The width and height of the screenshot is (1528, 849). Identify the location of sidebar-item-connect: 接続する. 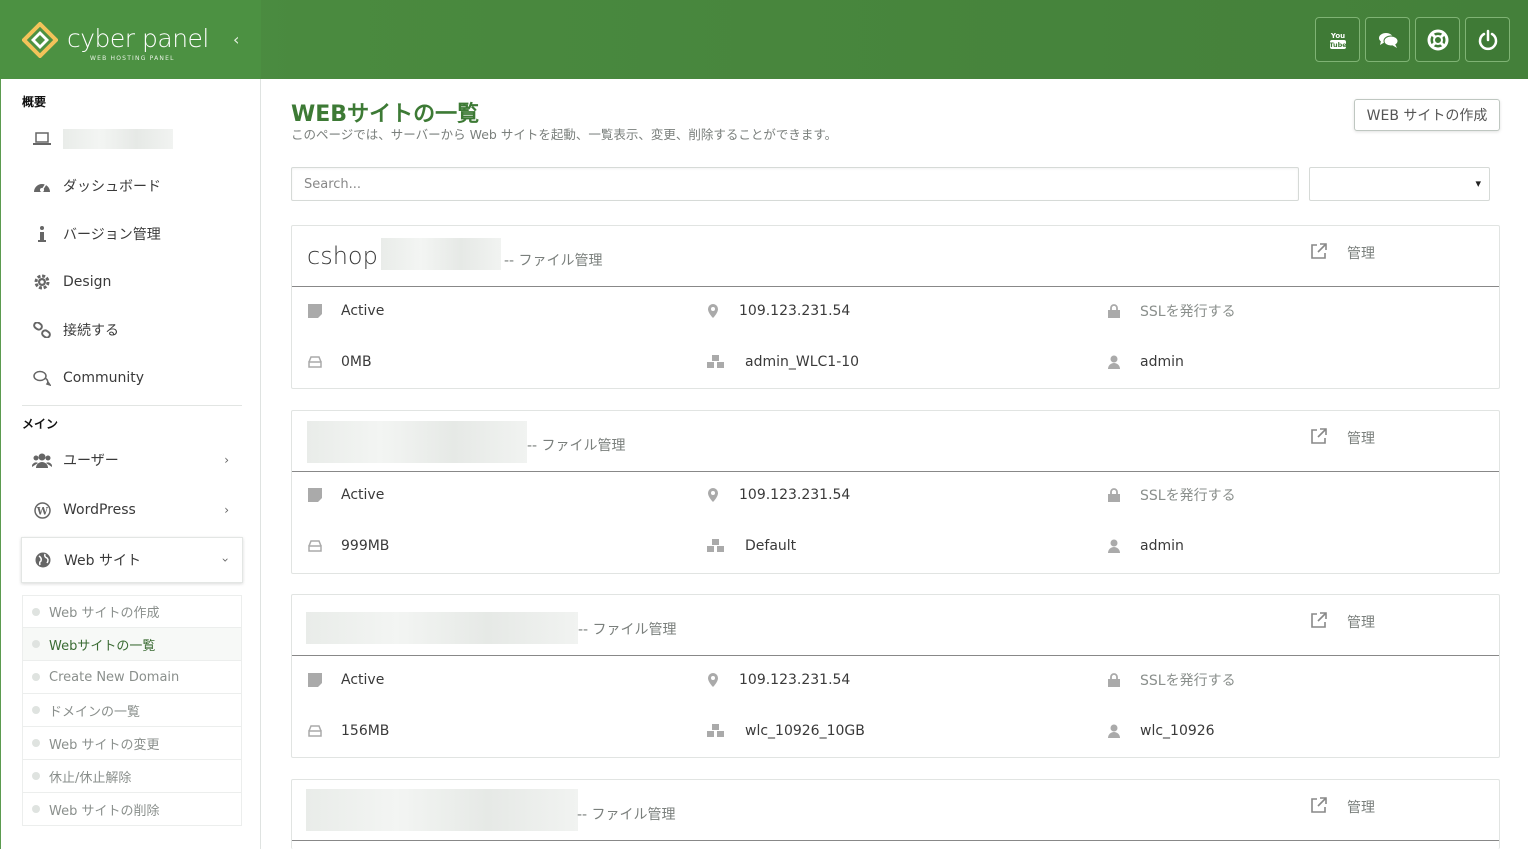
(132, 330).